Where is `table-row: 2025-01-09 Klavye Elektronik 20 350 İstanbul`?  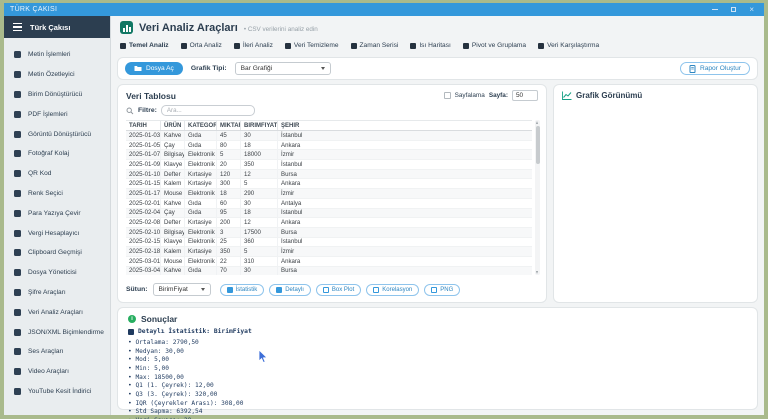 table-row: 2025-01-09 Klavye Elektronik 20 350 İstanbul is located at coordinates (329, 165).